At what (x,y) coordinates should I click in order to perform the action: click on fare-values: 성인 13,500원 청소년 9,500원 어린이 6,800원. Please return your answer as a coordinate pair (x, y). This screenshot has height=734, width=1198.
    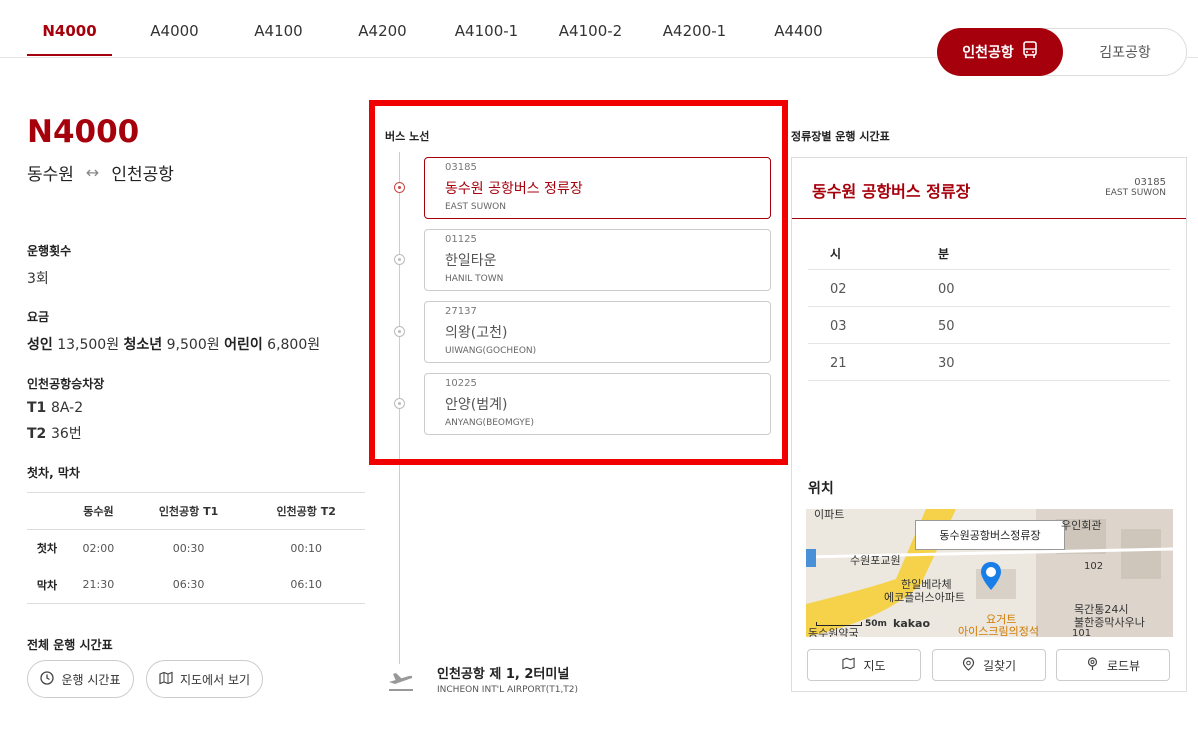
    Looking at the image, I should click on (173, 344).